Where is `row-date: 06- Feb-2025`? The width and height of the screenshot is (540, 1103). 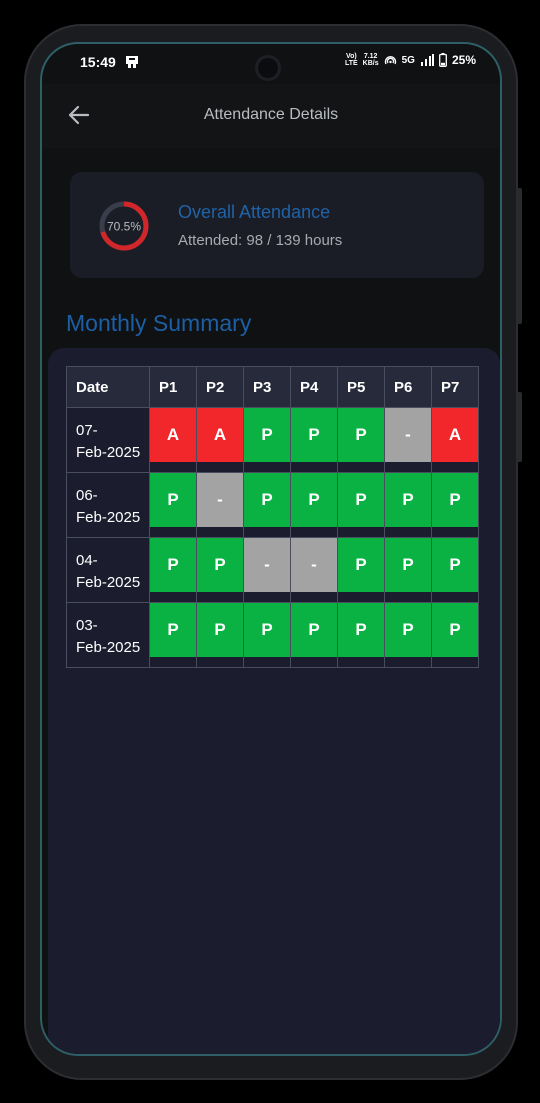 row-date: 06- Feb-2025 is located at coordinates (108, 505).